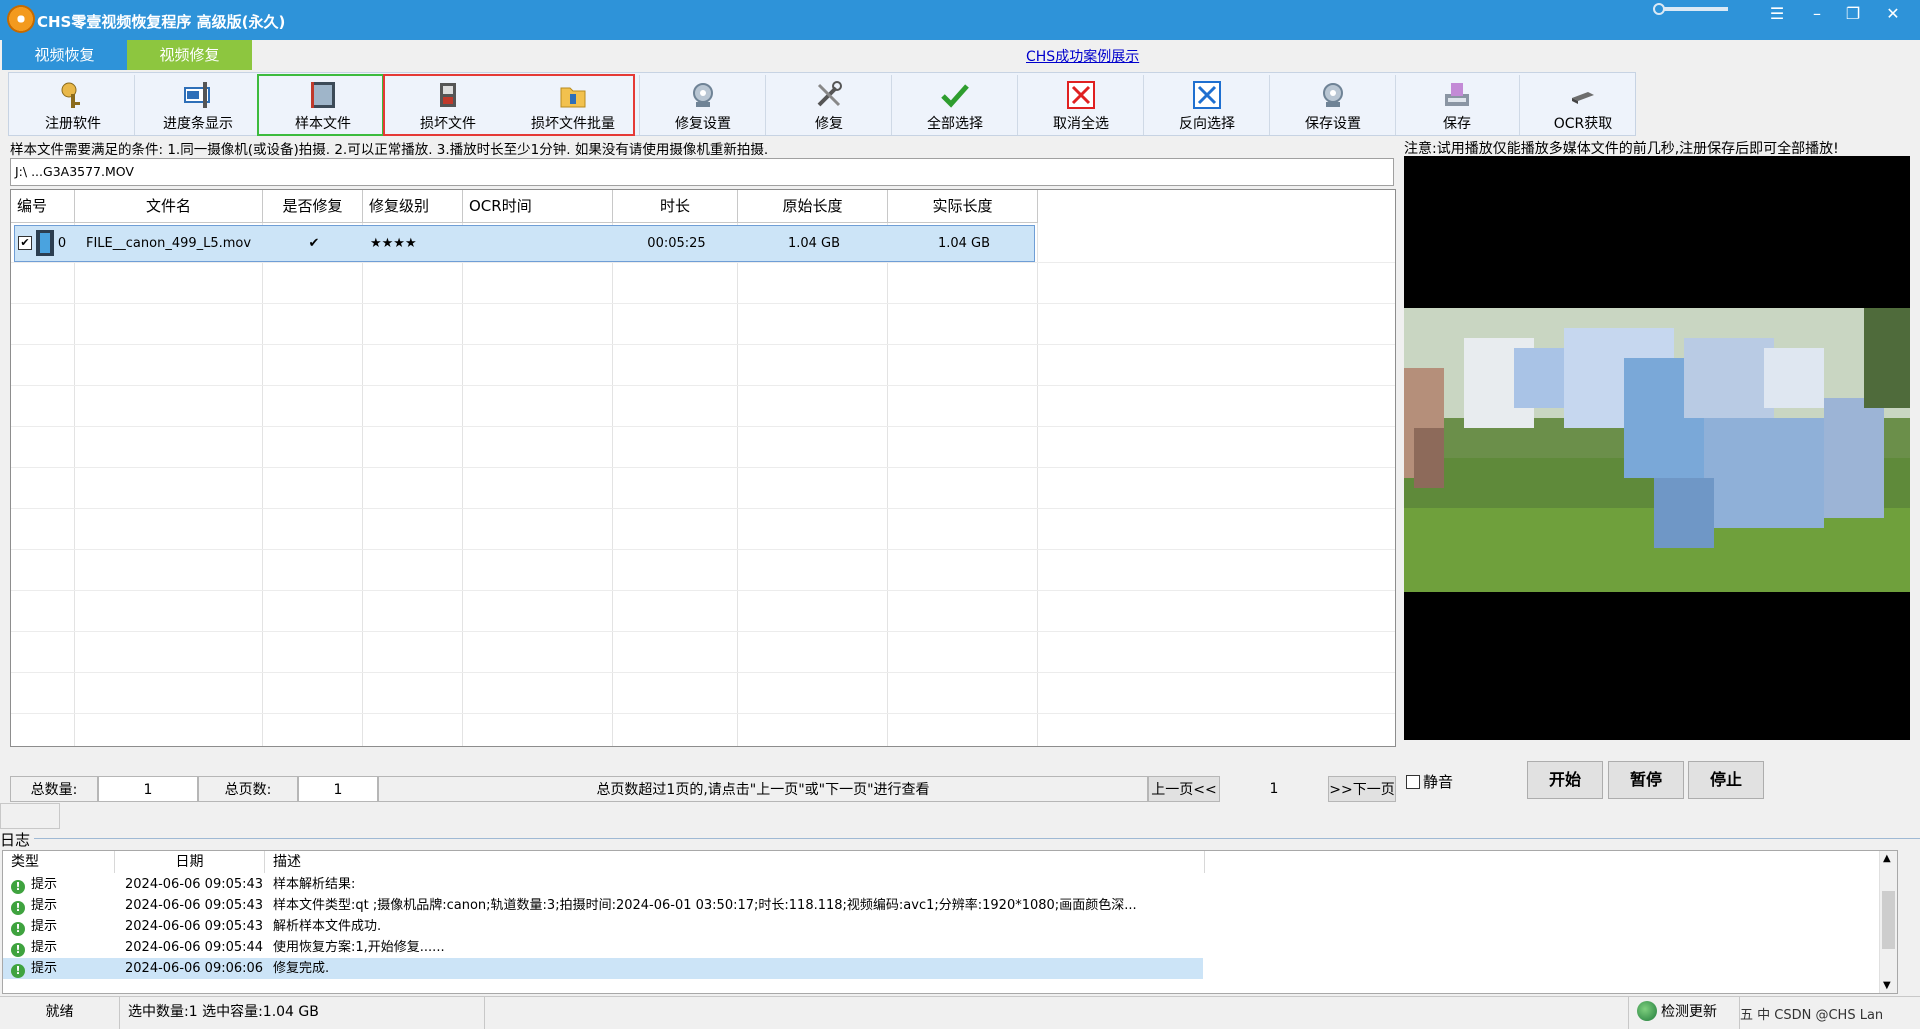  What do you see at coordinates (1893, 15) in the screenshot?
I see `close-button: ✕` at bounding box center [1893, 15].